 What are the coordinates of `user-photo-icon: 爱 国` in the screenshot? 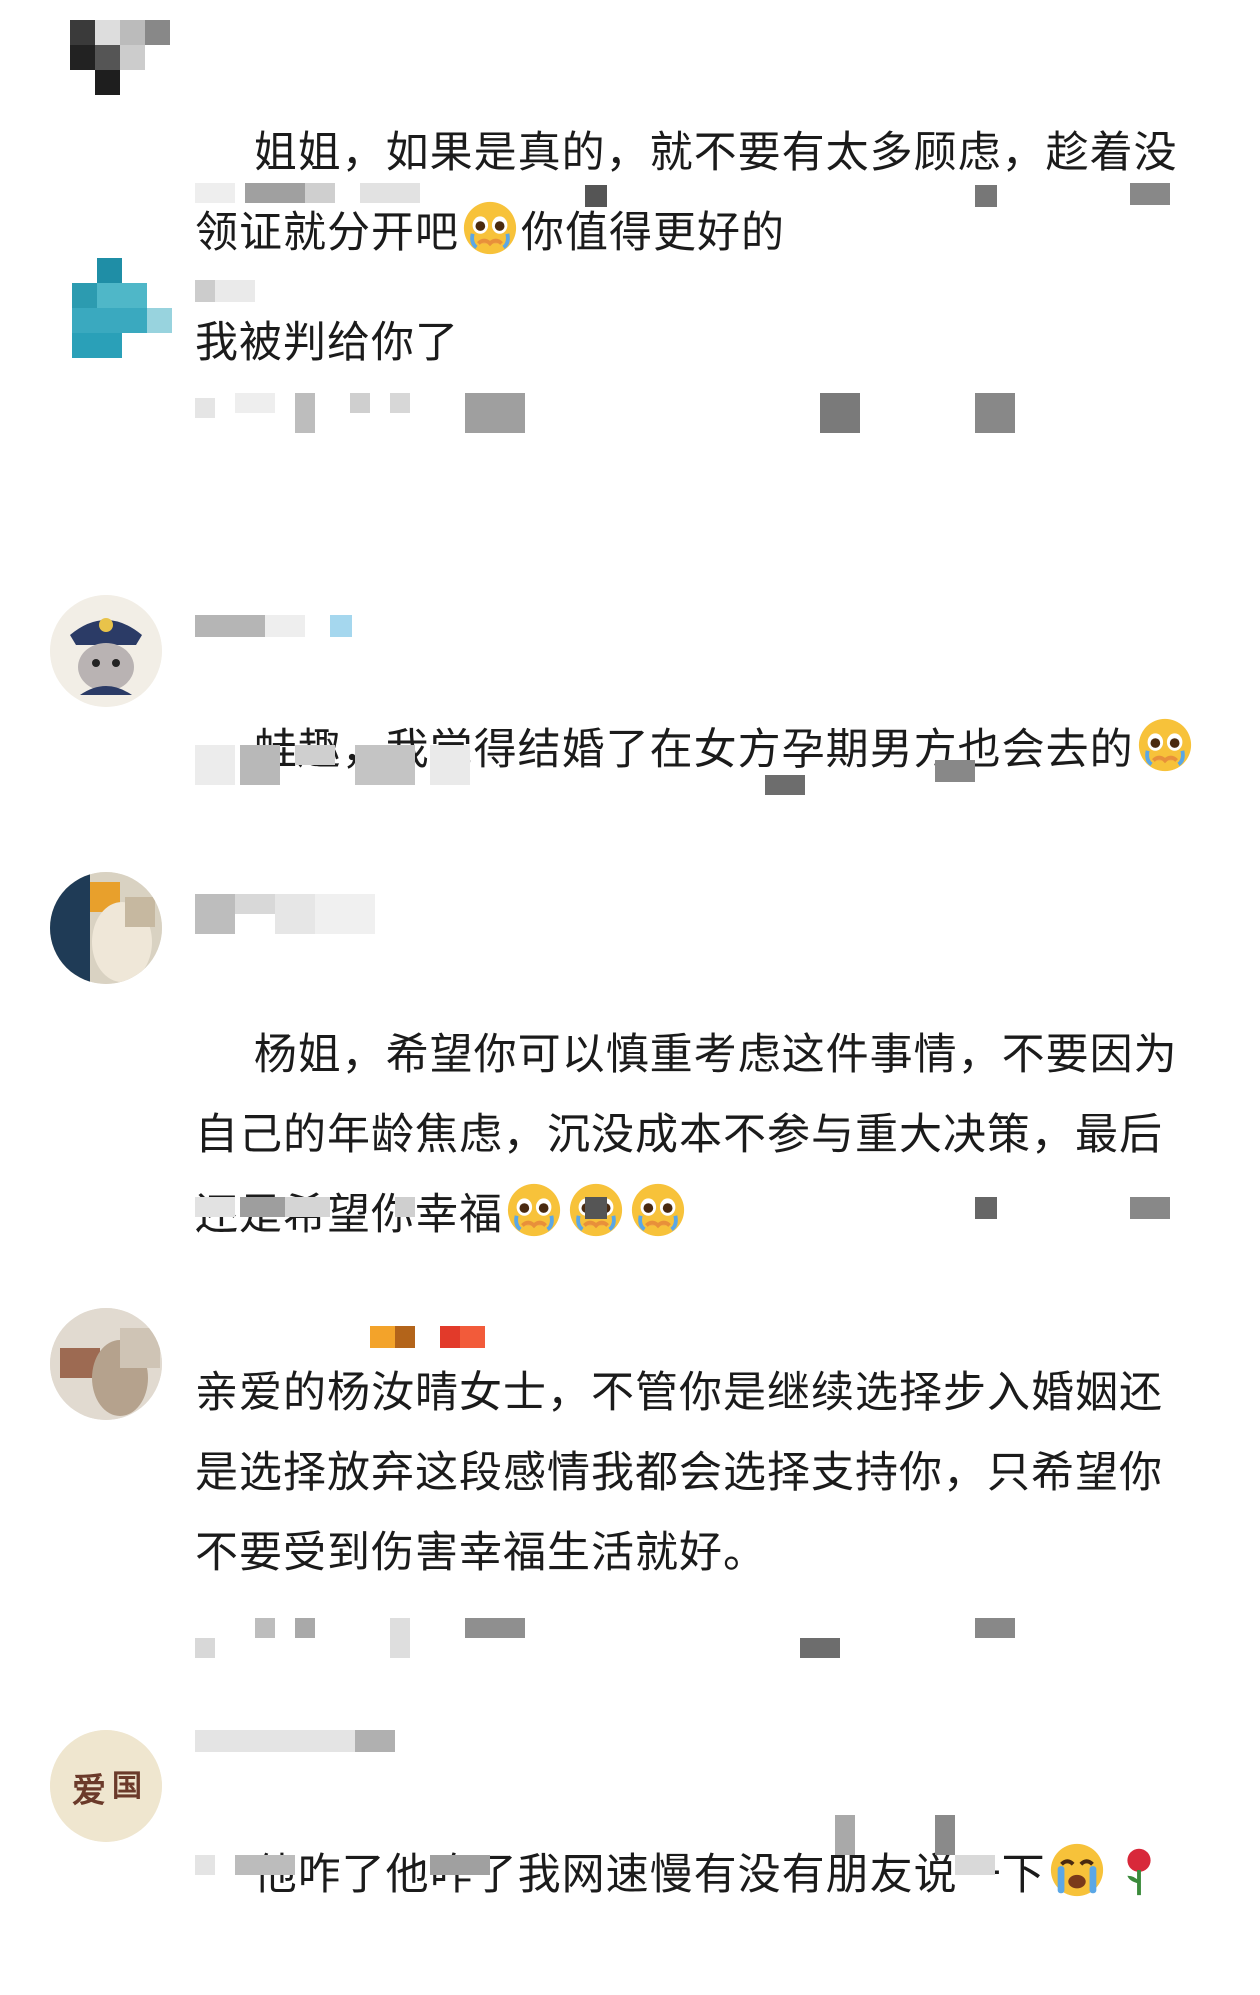 It's located at (106, 1786).